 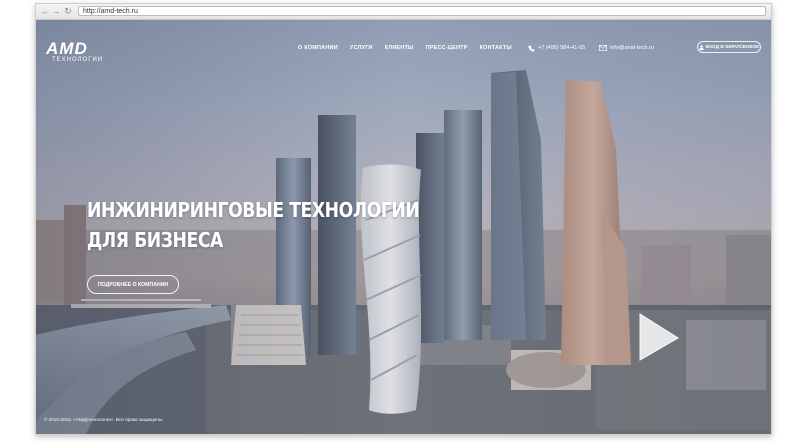 I want to click on hero-title-line-1: ИНЖИНИРИНГОВЫЕ ТЕХНОЛОГИИ, so click(x=253, y=210).